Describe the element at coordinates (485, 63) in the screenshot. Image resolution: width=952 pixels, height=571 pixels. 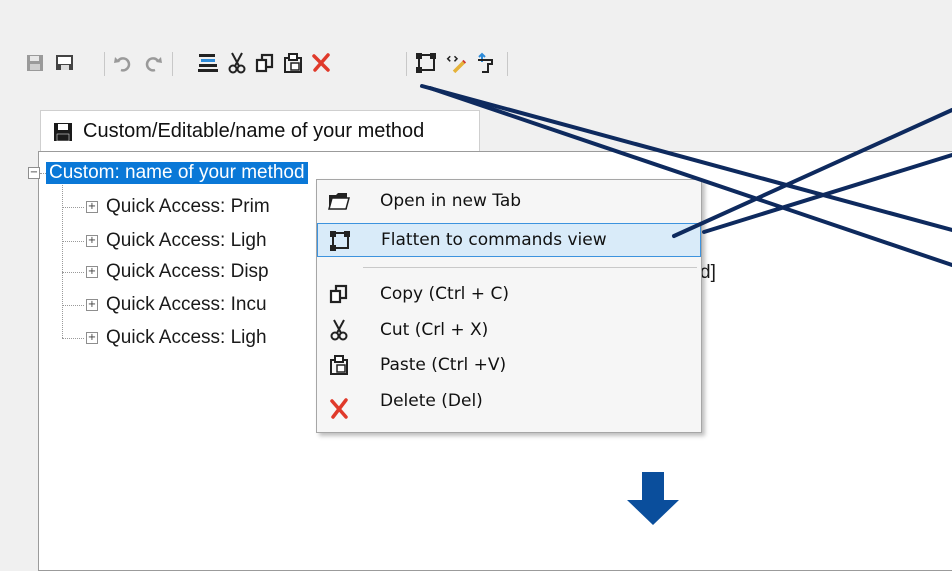
I see `export-icon` at that location.